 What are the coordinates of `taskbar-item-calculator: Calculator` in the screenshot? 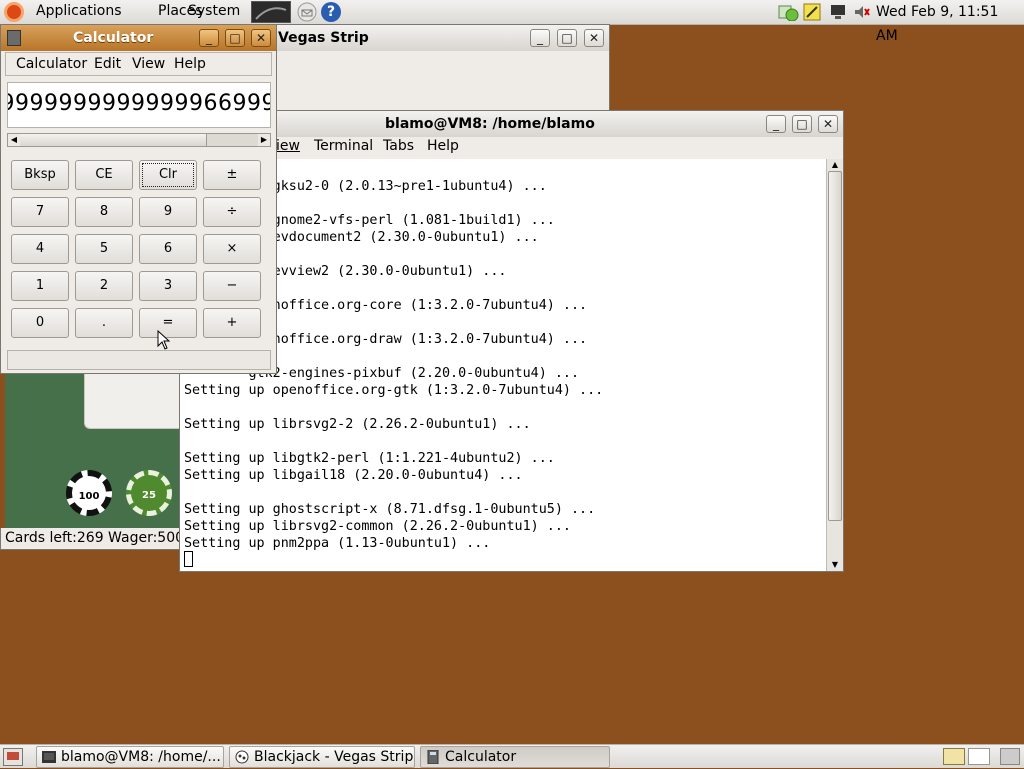 It's located at (515, 757).